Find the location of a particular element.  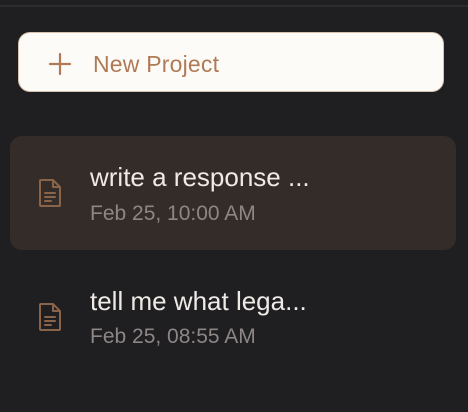

plus-icon is located at coordinates (60, 64).